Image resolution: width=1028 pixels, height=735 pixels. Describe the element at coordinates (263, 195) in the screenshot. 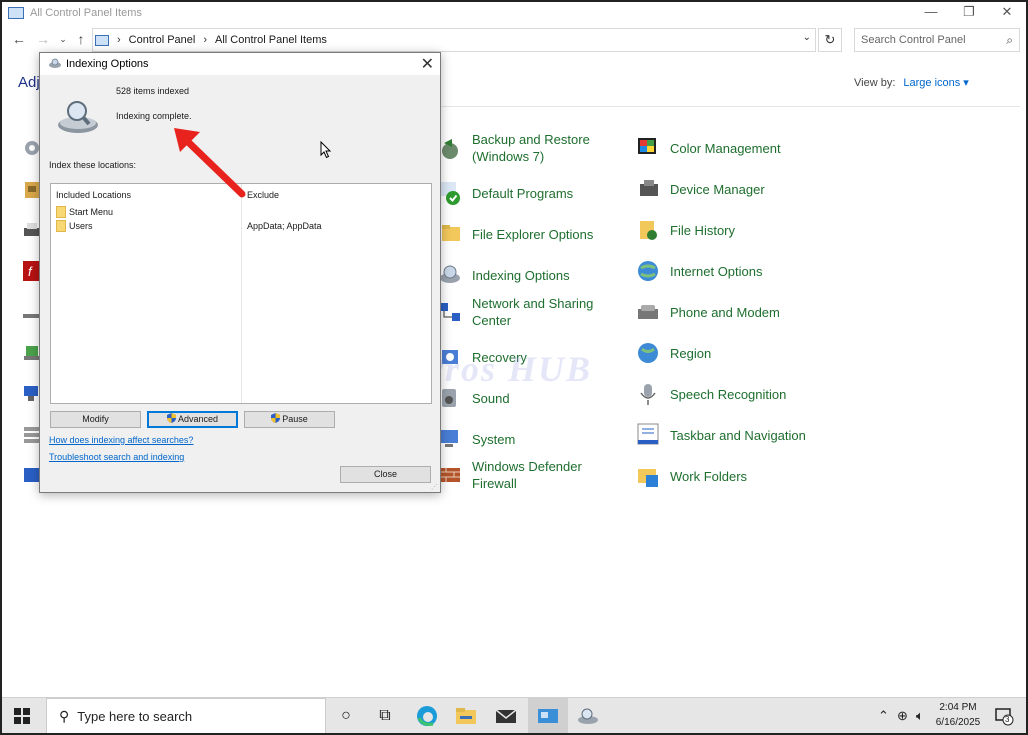

I see `column-header-exclude: Exclude` at that location.